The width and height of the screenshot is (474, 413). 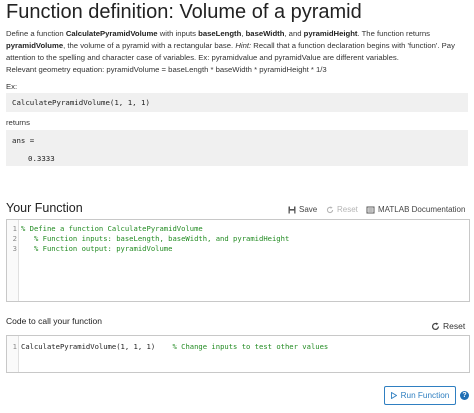 What do you see at coordinates (35, 45) in the screenshot?
I see `output-name: pyramidVolume` at bounding box center [35, 45].